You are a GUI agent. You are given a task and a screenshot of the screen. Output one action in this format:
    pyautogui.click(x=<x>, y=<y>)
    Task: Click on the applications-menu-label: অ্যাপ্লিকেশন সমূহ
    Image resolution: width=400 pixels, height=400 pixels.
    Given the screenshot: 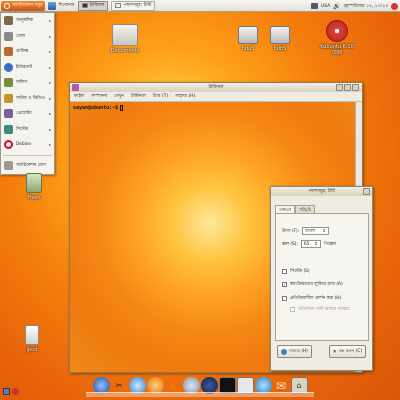 What is the action you would take?
    pyautogui.click(x=27, y=5)
    